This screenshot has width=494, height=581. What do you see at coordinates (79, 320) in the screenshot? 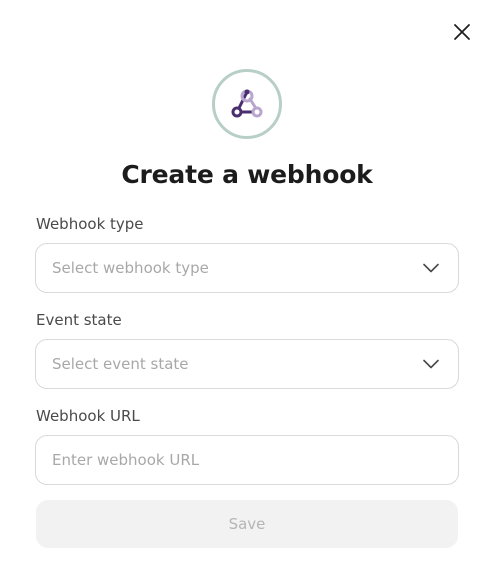
I see `event-state-label: Event state` at bounding box center [79, 320].